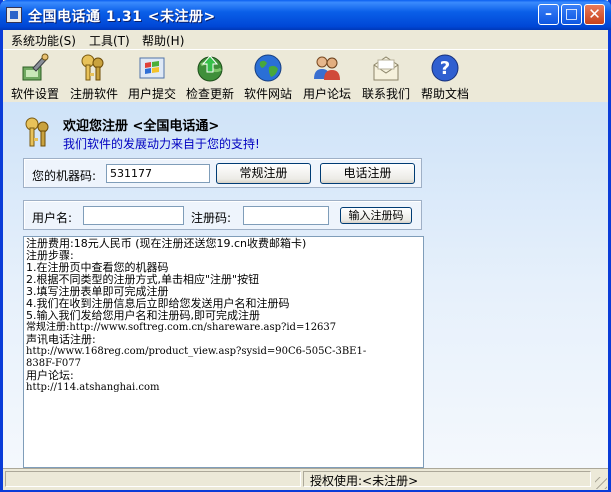 The width and height of the screenshot is (611, 492). Describe the element at coordinates (143, 315) in the screenshot. I see `info-line: 5.输入我们发给您用户名和注册码,即可完成注册` at that location.